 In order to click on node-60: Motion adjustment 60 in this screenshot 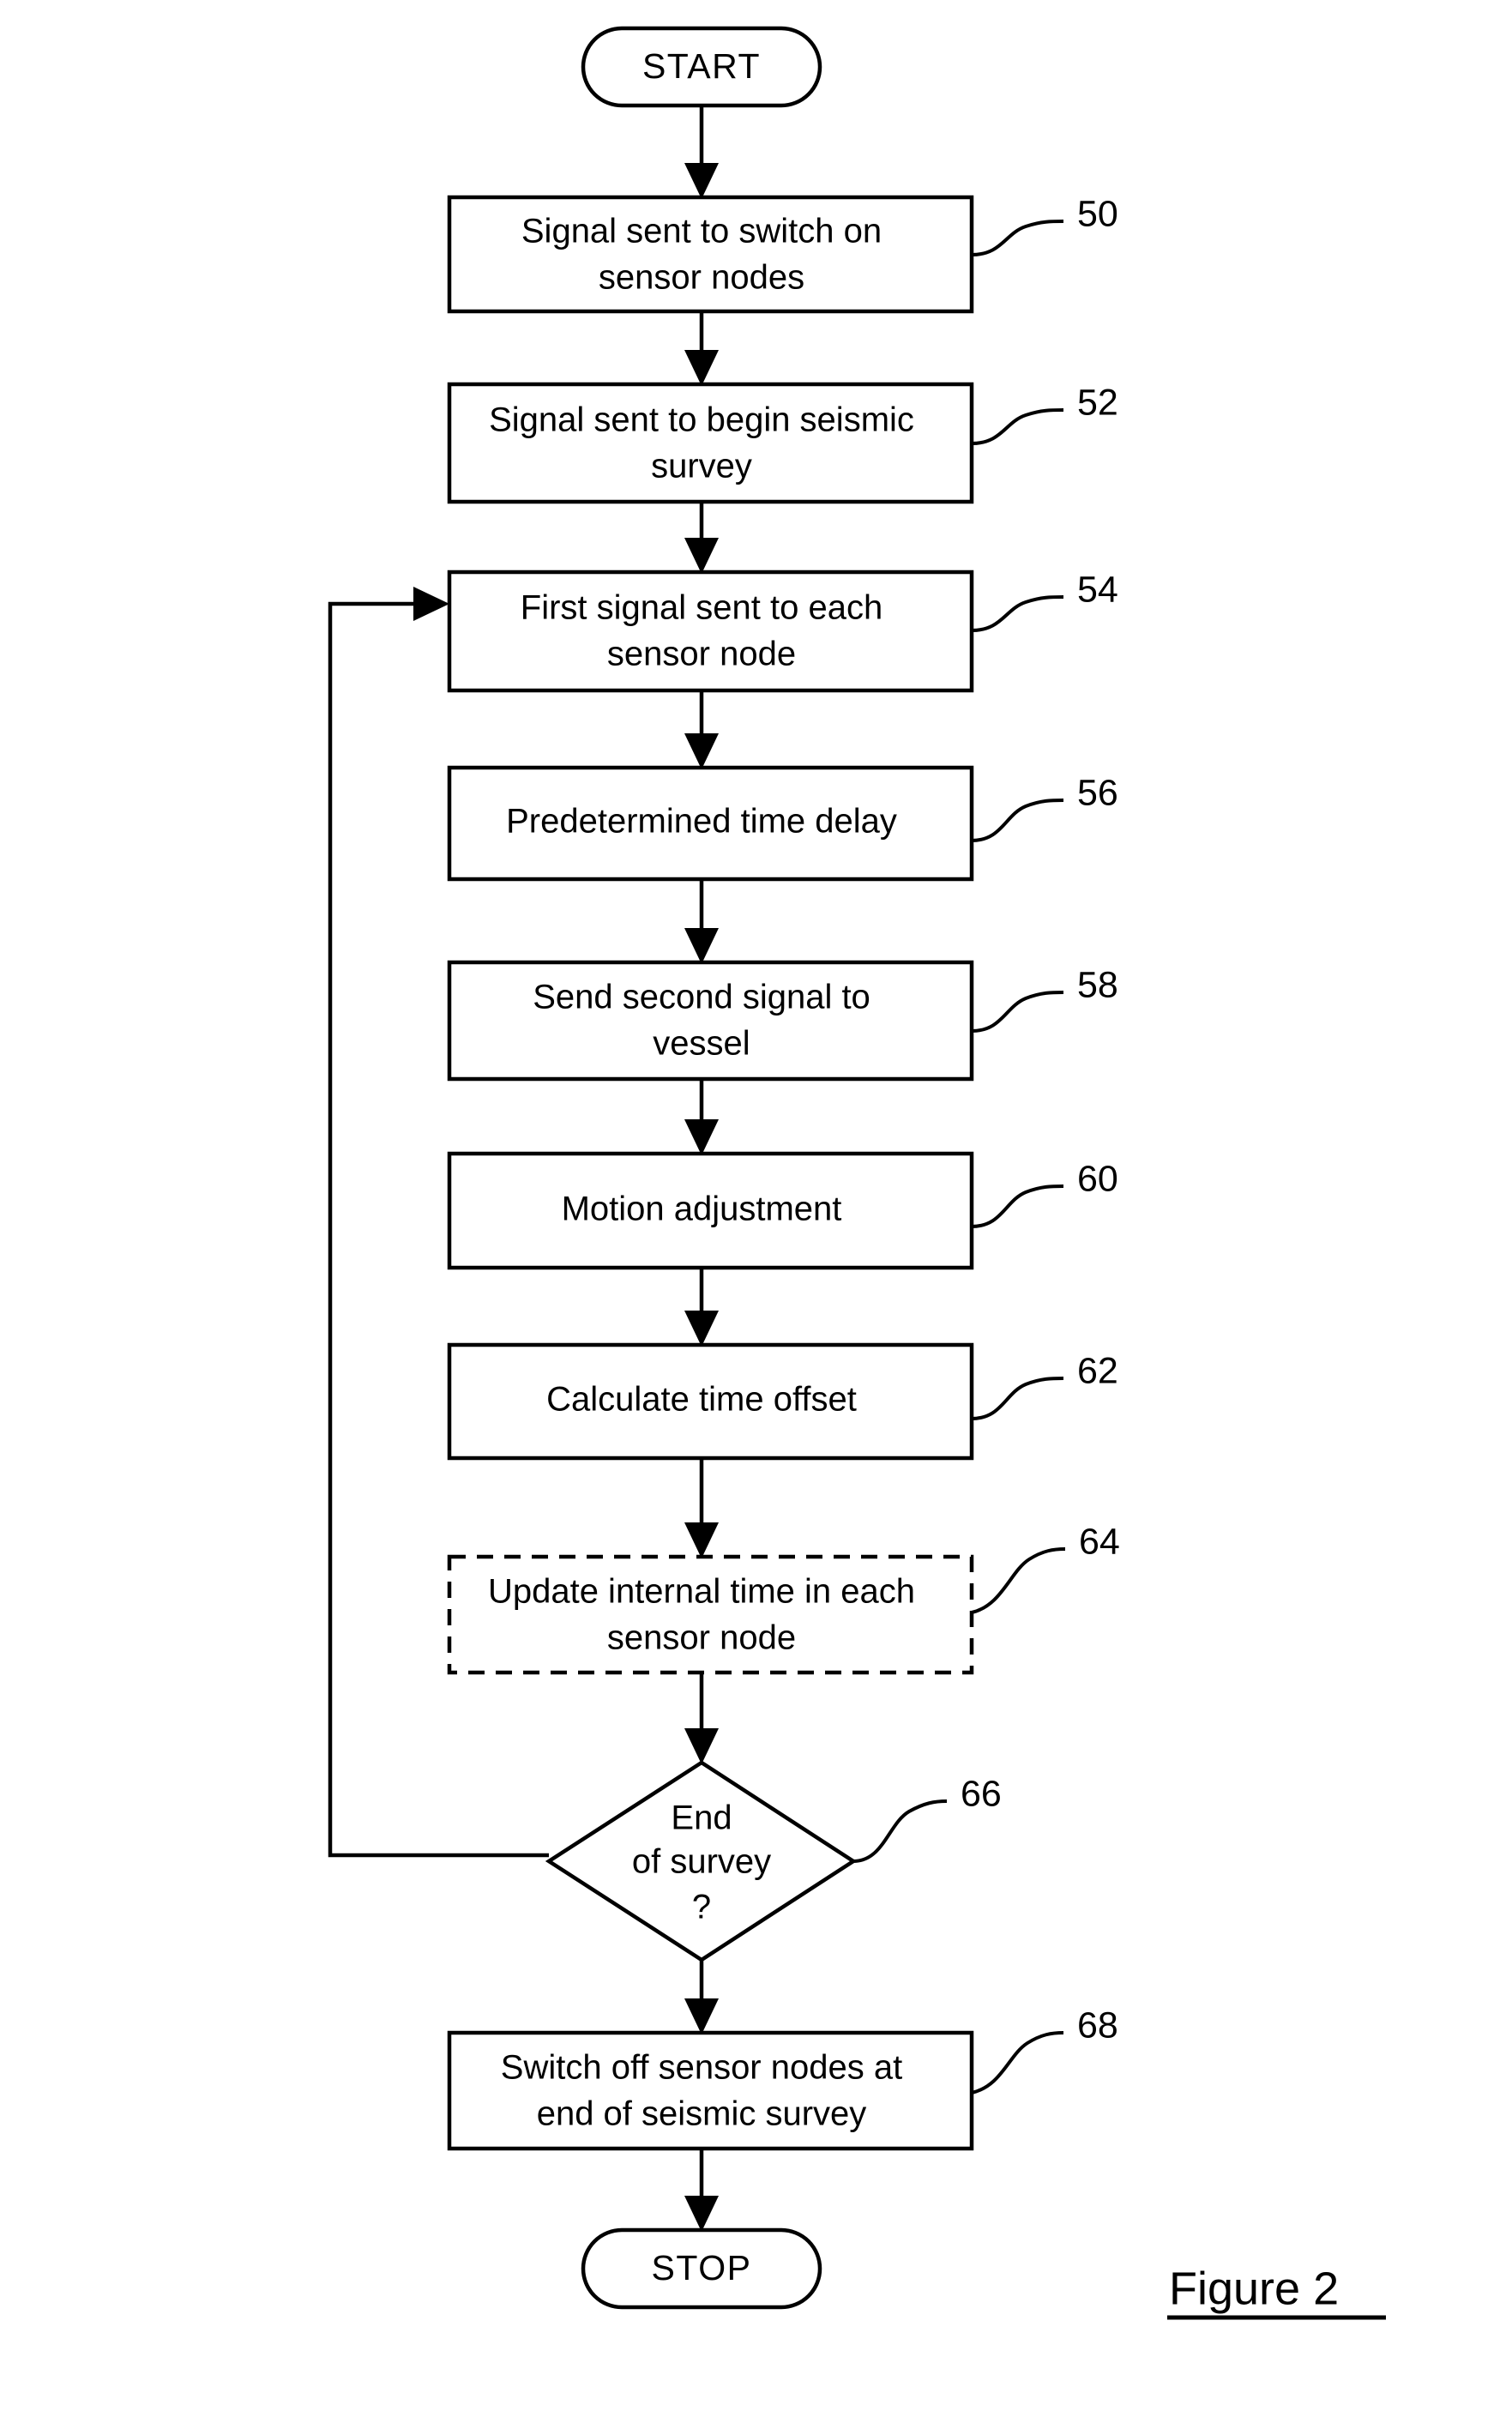, I will do `click(782, 1210)`.